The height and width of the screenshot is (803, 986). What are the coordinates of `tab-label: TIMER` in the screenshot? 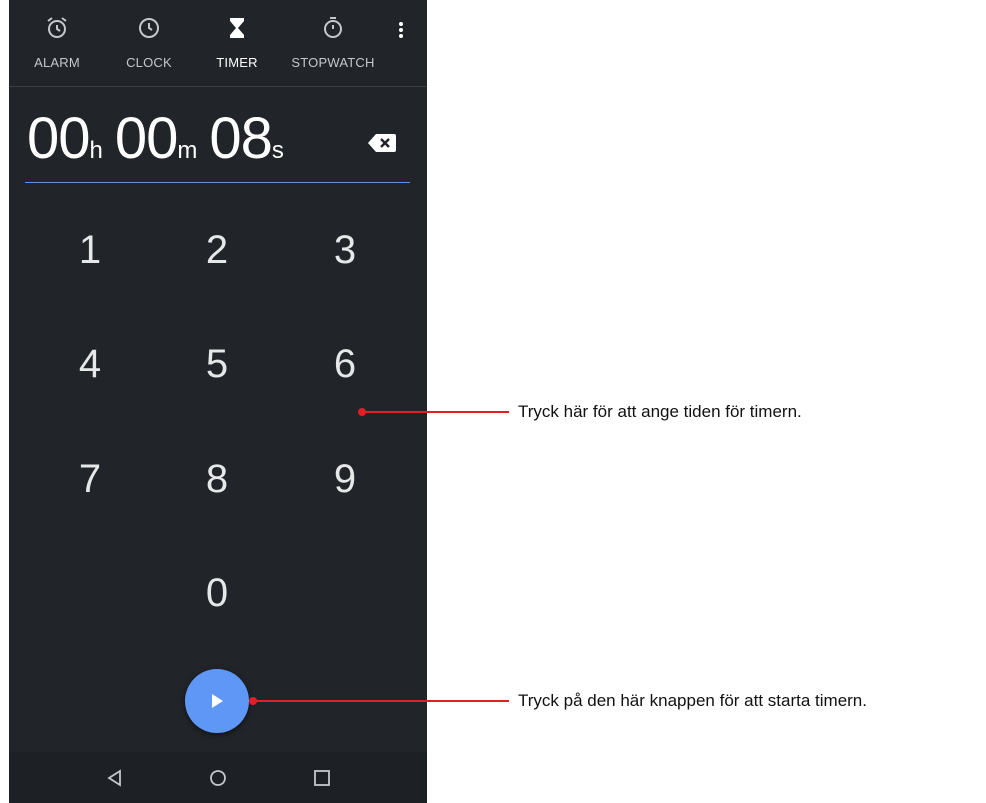 It's located at (237, 62).